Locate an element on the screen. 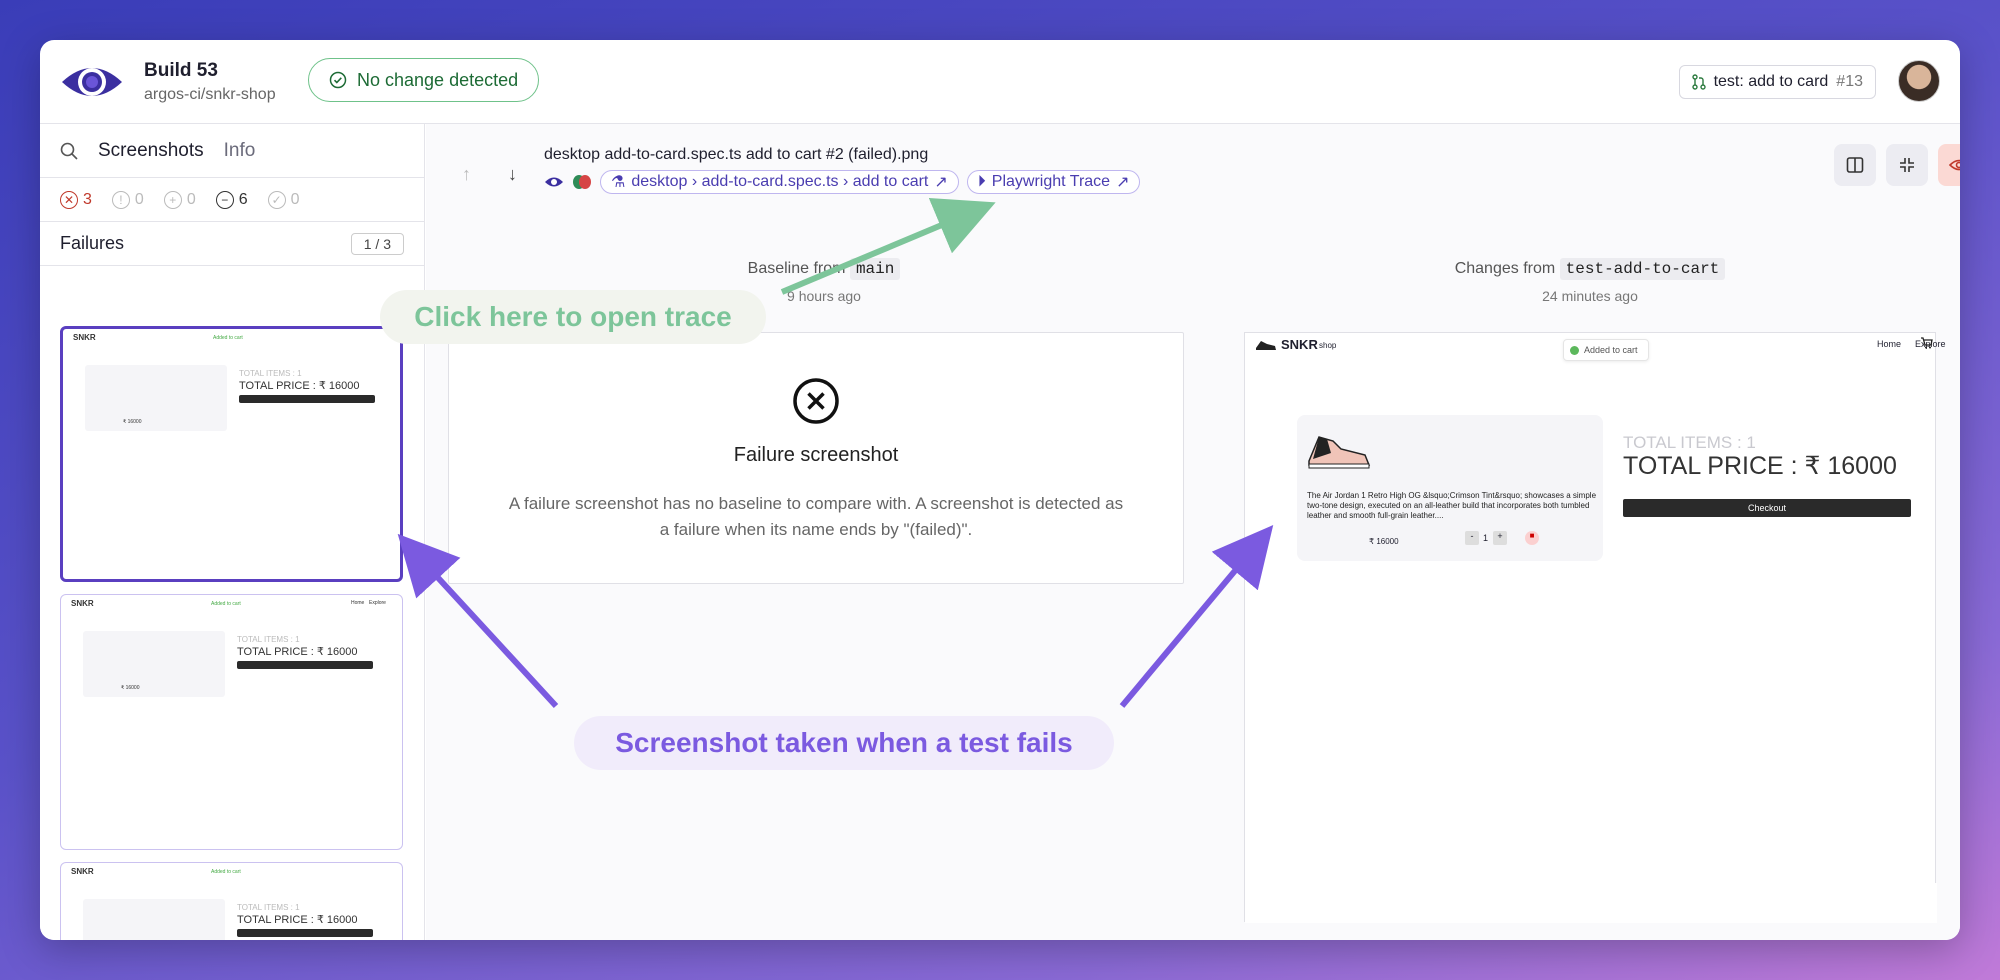 This screenshot has width=2000, height=980. warning-count: ! 0 is located at coordinates (127, 199).